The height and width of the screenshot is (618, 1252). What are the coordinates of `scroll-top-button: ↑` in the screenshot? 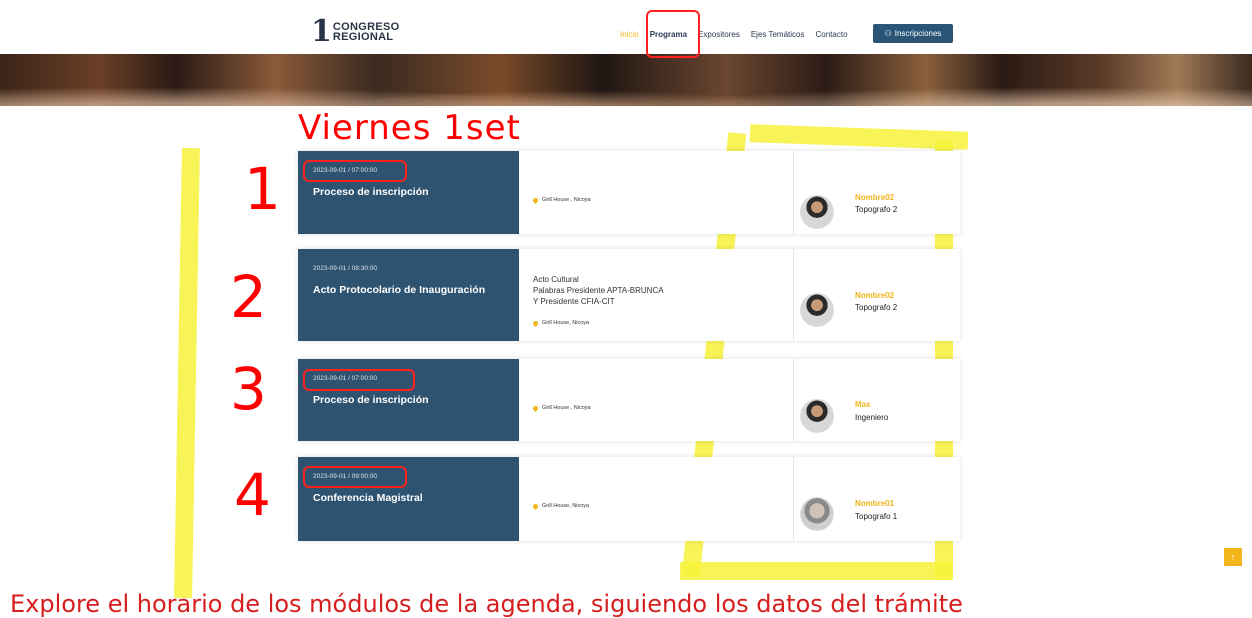 It's located at (1233, 557).